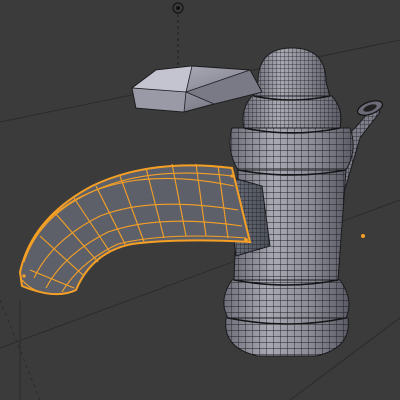 Image resolution: width=400 pixels, height=400 pixels. I want to click on faucet-handle, so click(197, 89).